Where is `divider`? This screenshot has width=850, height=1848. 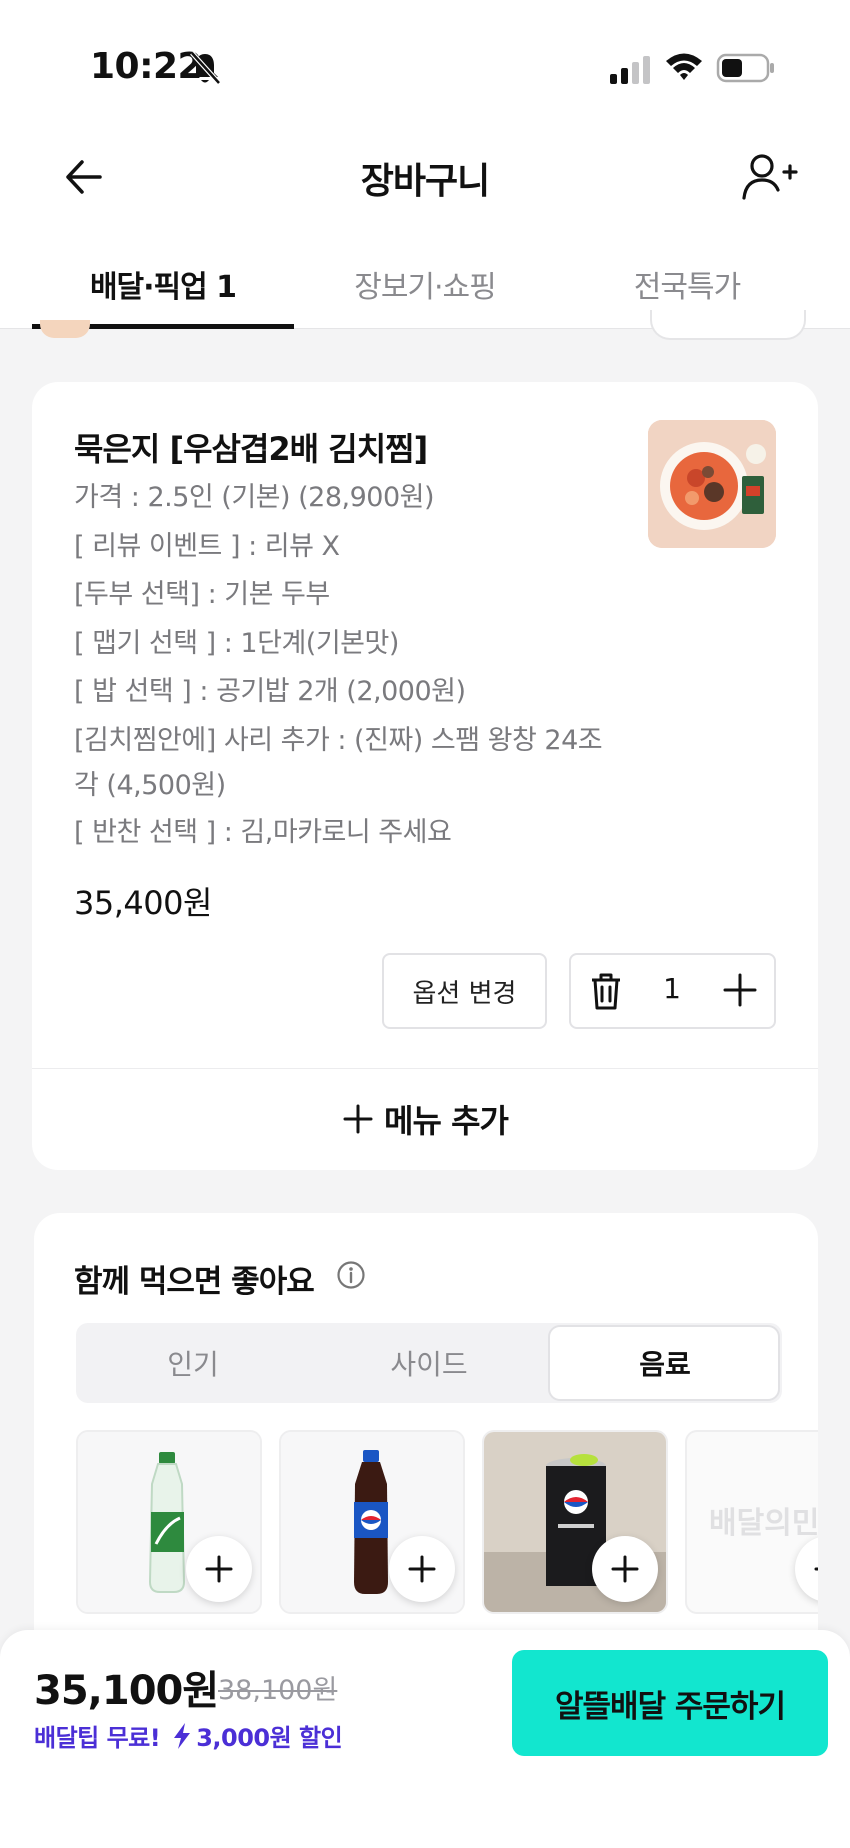 divider is located at coordinates (425, 1068).